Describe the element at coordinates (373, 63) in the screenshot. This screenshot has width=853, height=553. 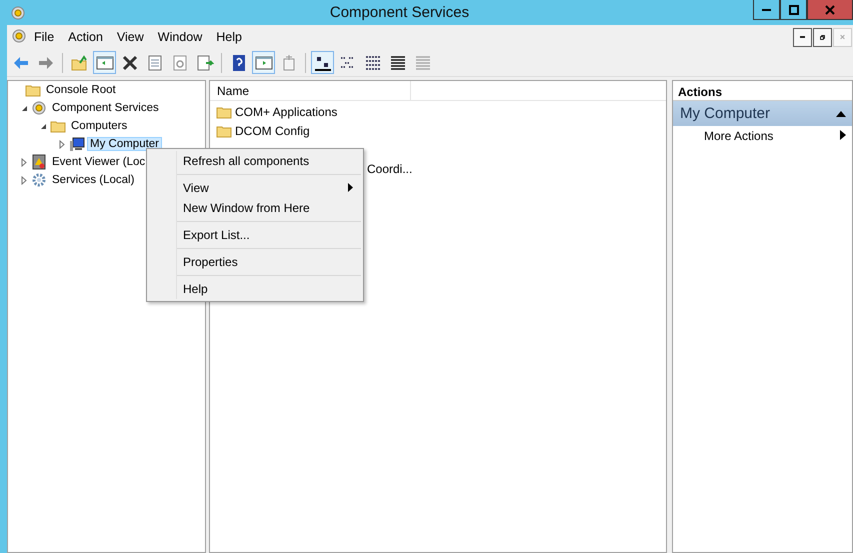
I see `list-view-icon` at that location.